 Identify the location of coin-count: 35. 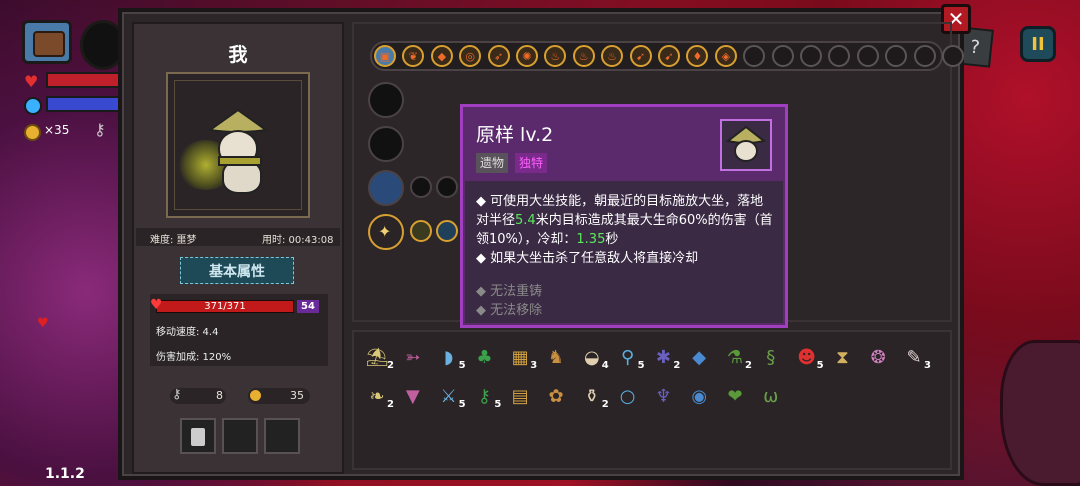
(297, 395).